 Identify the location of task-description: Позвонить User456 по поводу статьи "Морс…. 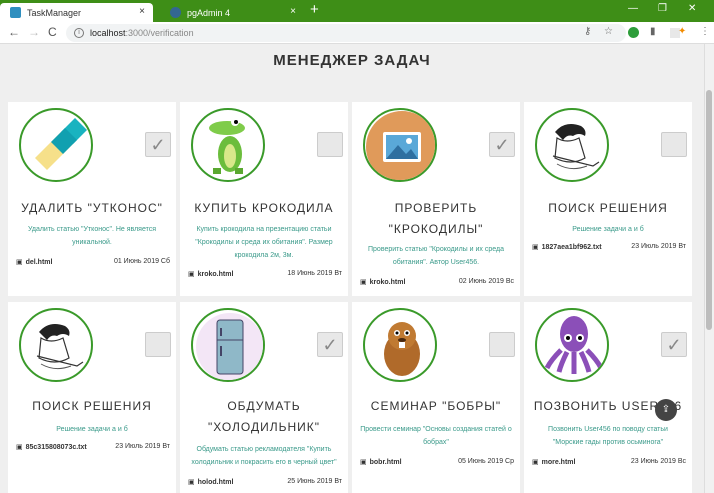
(608, 436).